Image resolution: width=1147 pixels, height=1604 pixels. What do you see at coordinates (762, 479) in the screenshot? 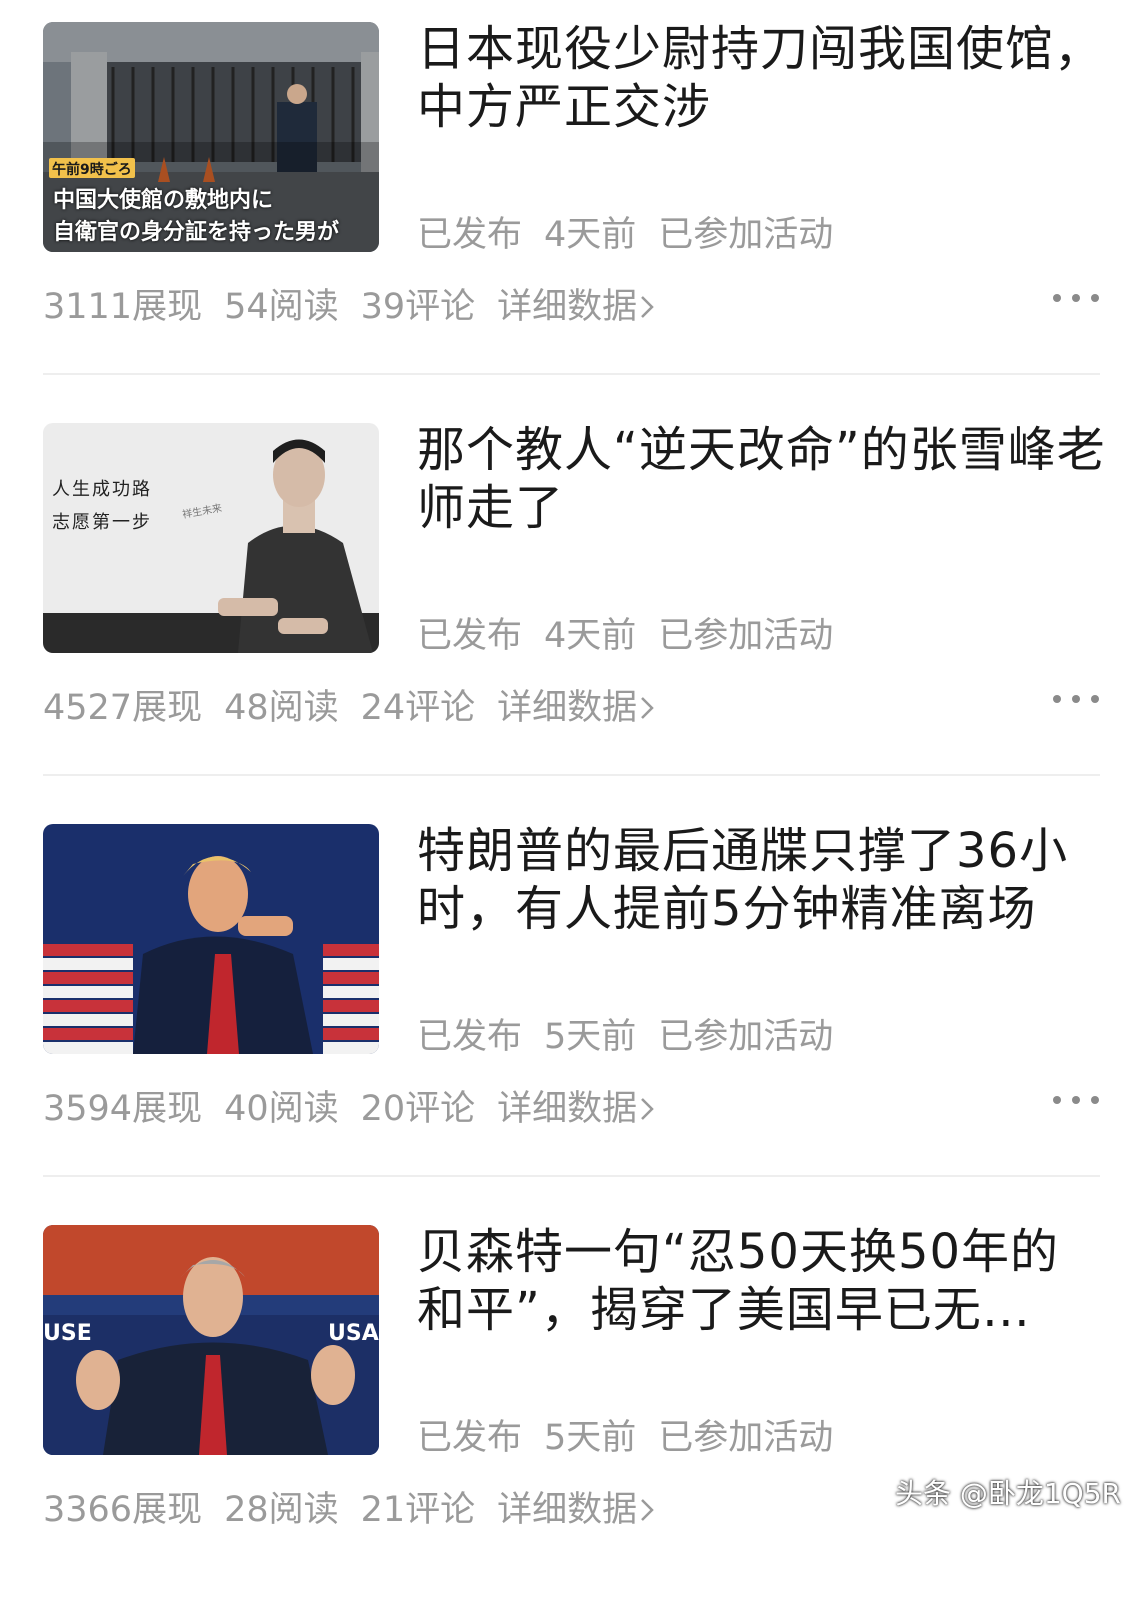
I see `article-title: 那个教人“逆天改命”的张雪峰老师走了` at bounding box center [762, 479].